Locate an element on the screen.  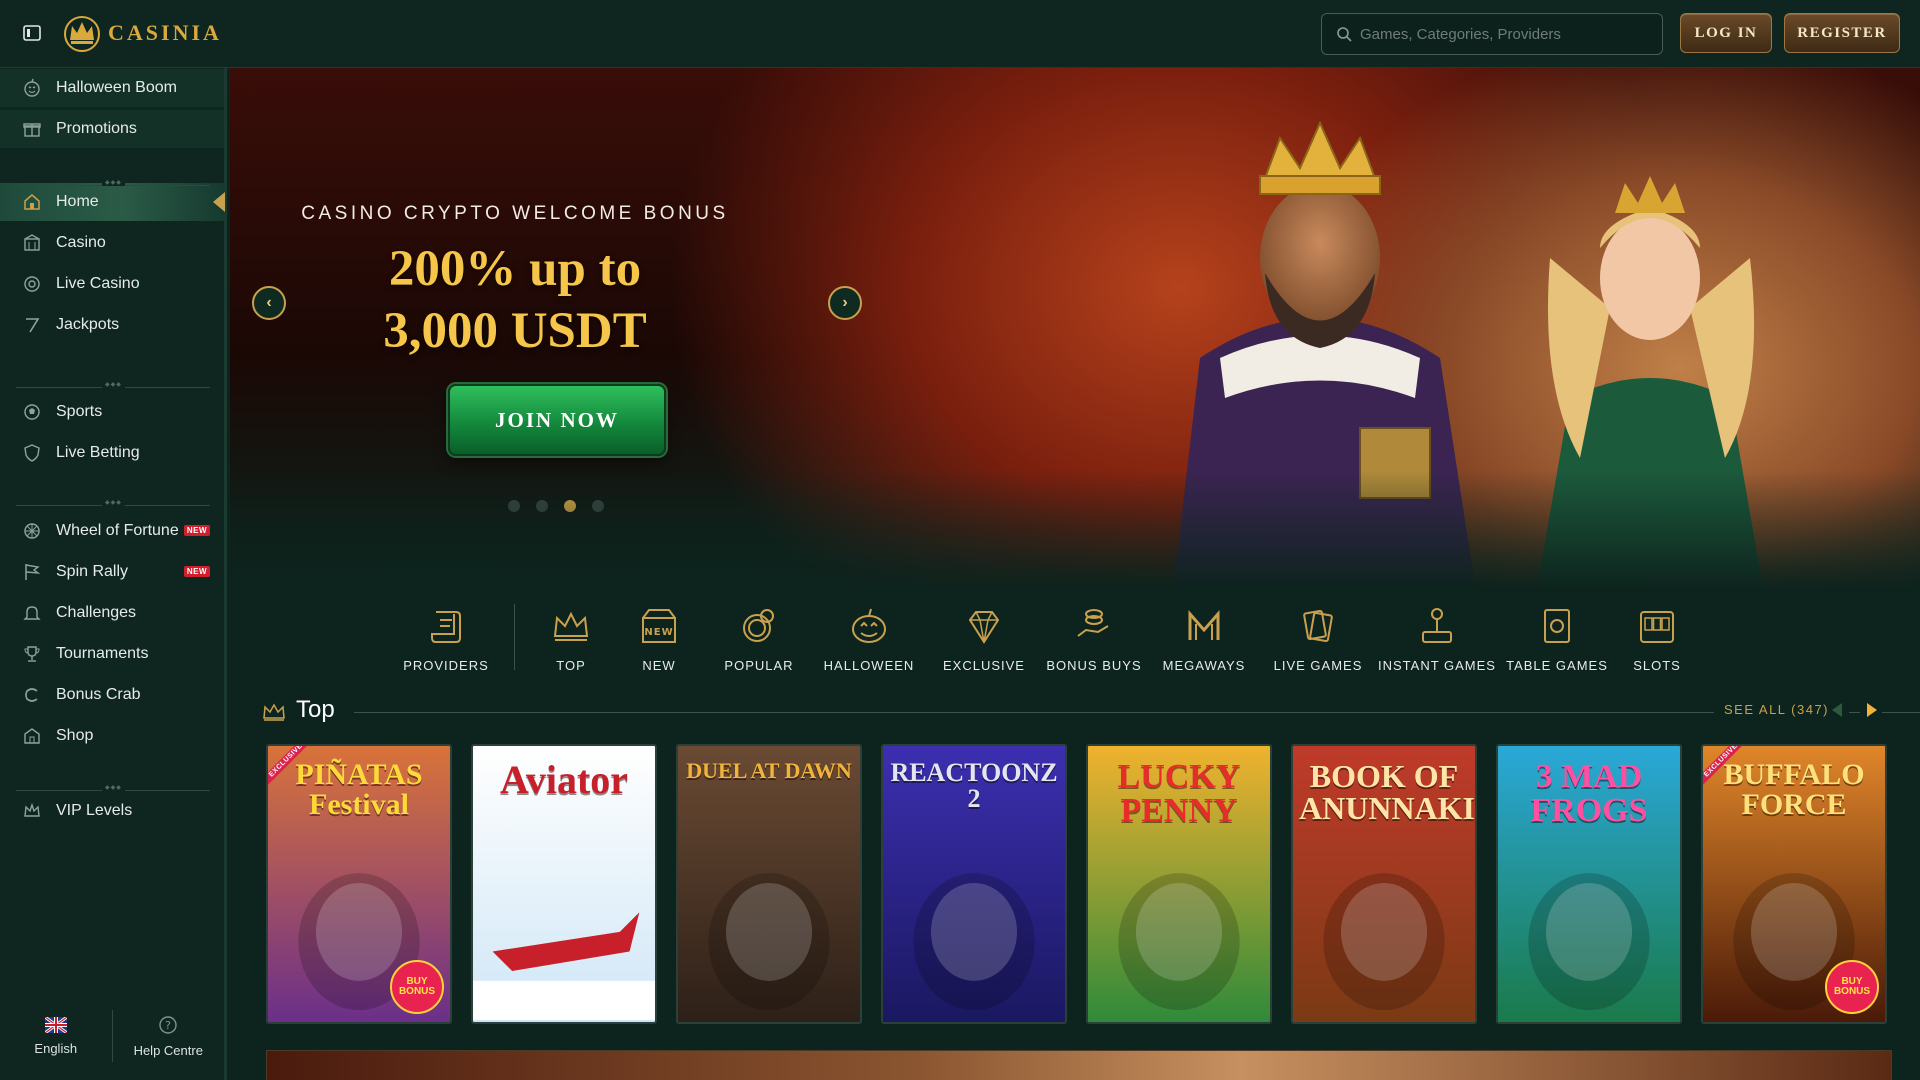
sidebar-item-label: Wheel of Fortune is located at coordinates (117, 530).